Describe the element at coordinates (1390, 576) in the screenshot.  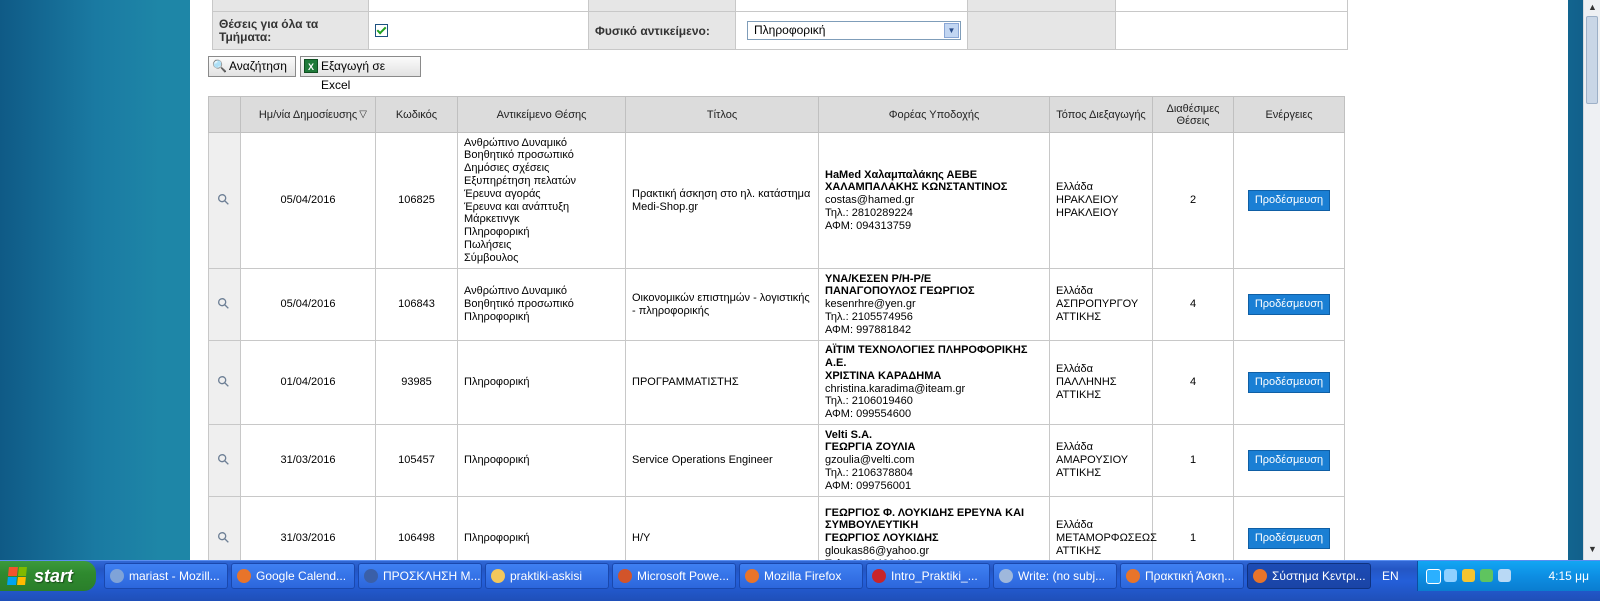
I see `language-indicator: EN` at that location.